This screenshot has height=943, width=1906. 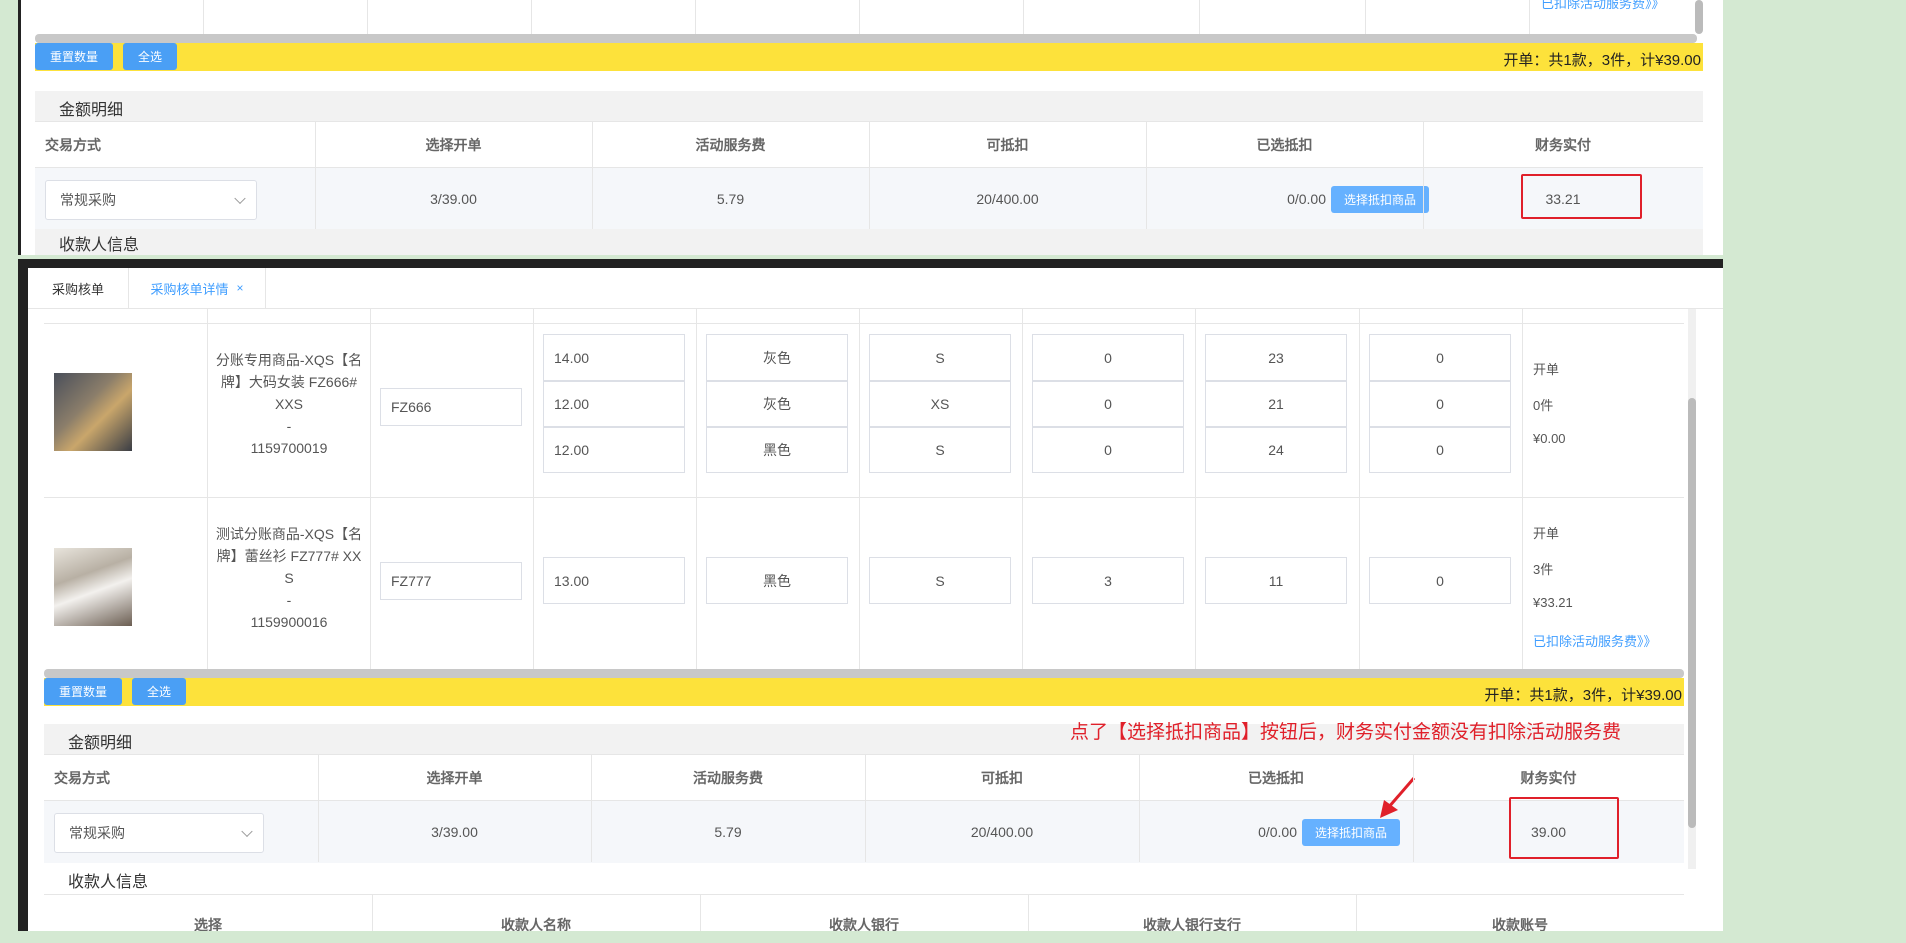 I want to click on header-finance-paid: 财务实付, so click(x=1548, y=778).